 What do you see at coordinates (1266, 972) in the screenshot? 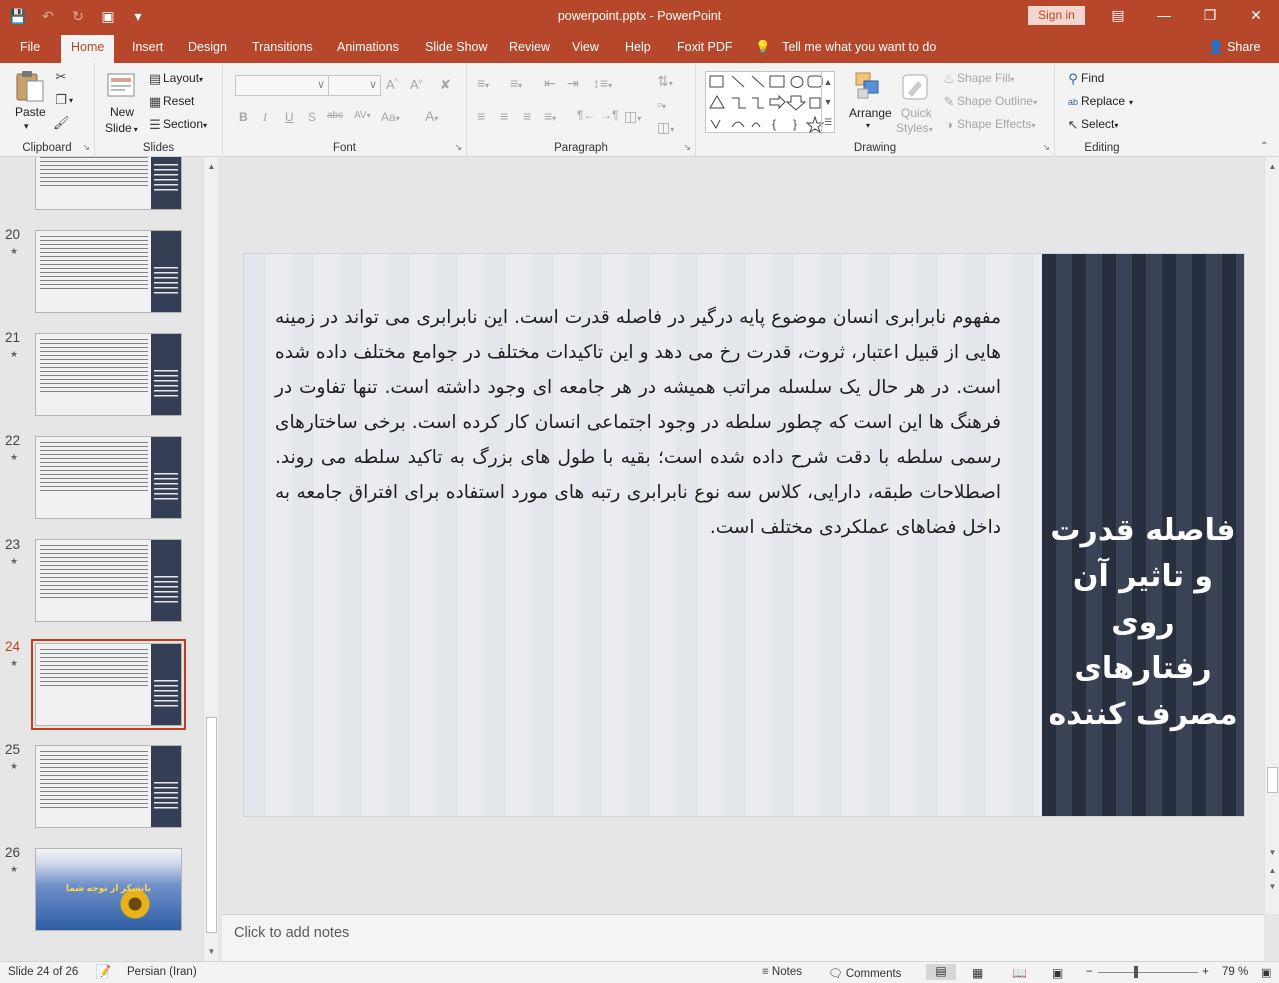
I see `fit-to-window-icon: ▣` at bounding box center [1266, 972].